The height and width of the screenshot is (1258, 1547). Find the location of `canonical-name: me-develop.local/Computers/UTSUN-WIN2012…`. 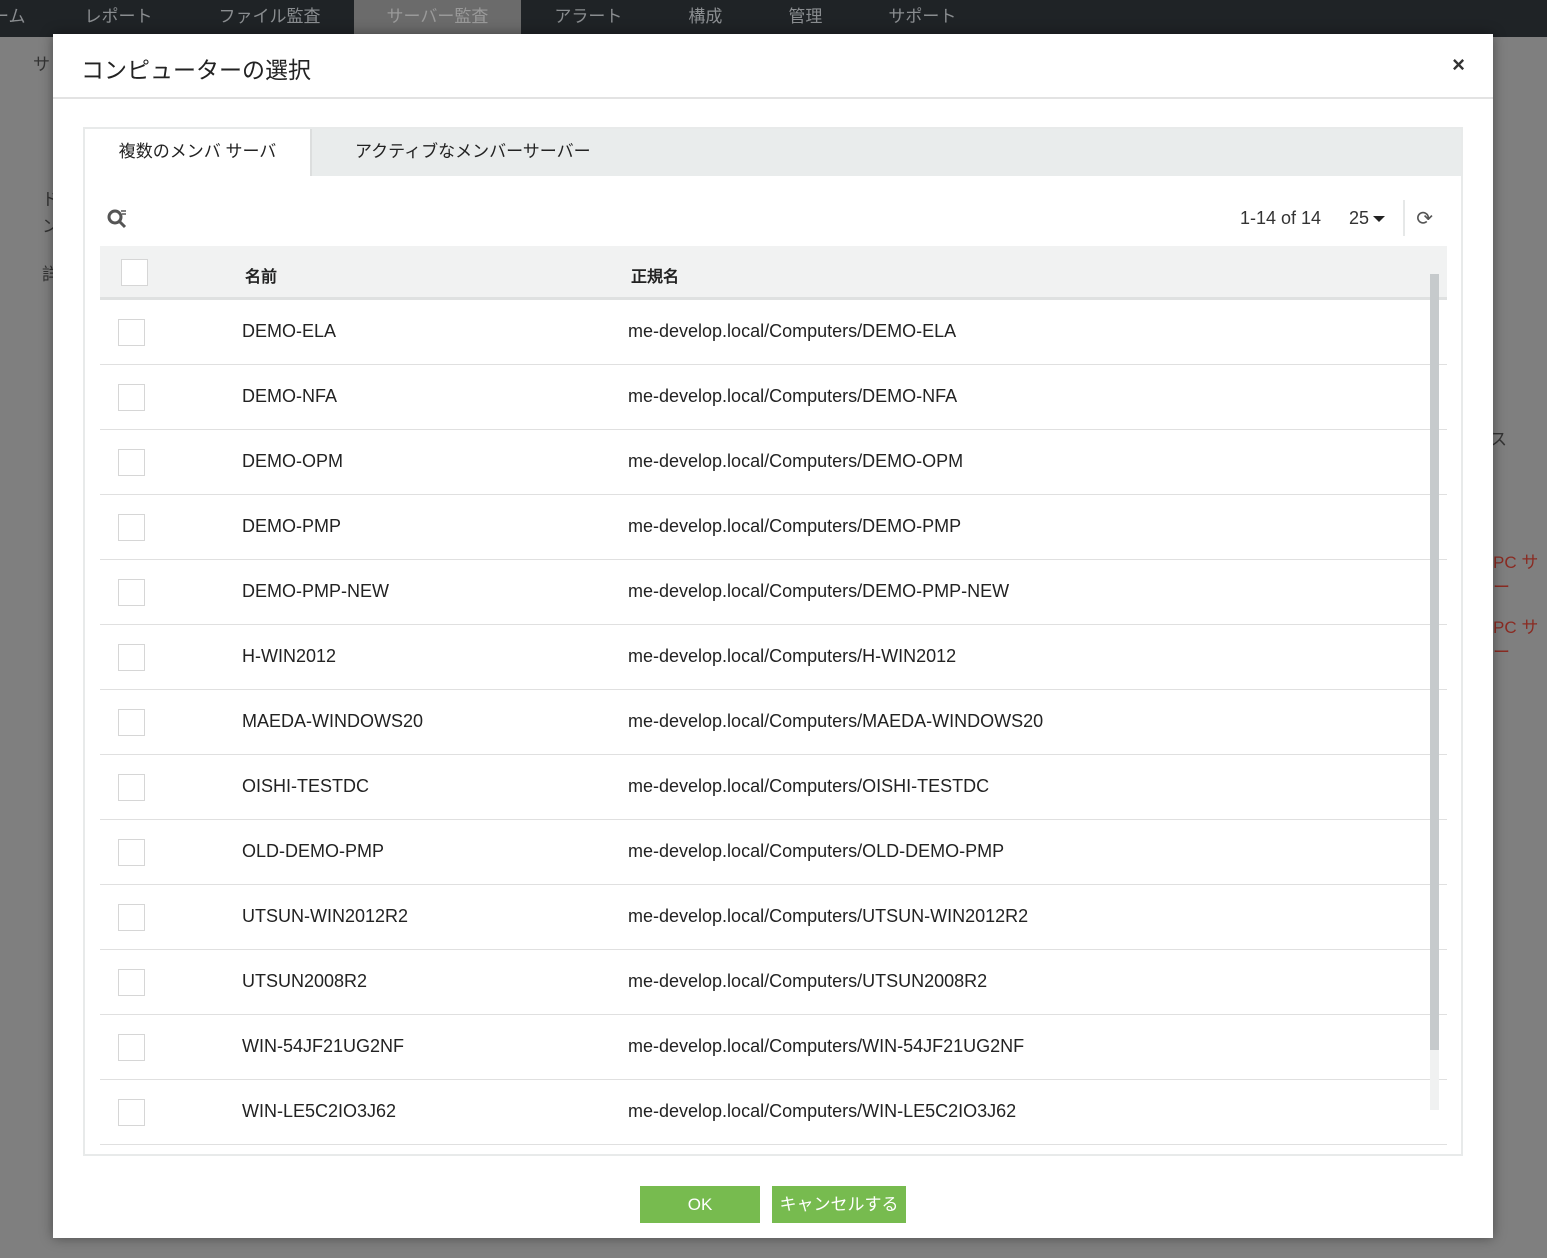

canonical-name: me-develop.local/Computers/UTSUN-WIN2012… is located at coordinates (828, 916).